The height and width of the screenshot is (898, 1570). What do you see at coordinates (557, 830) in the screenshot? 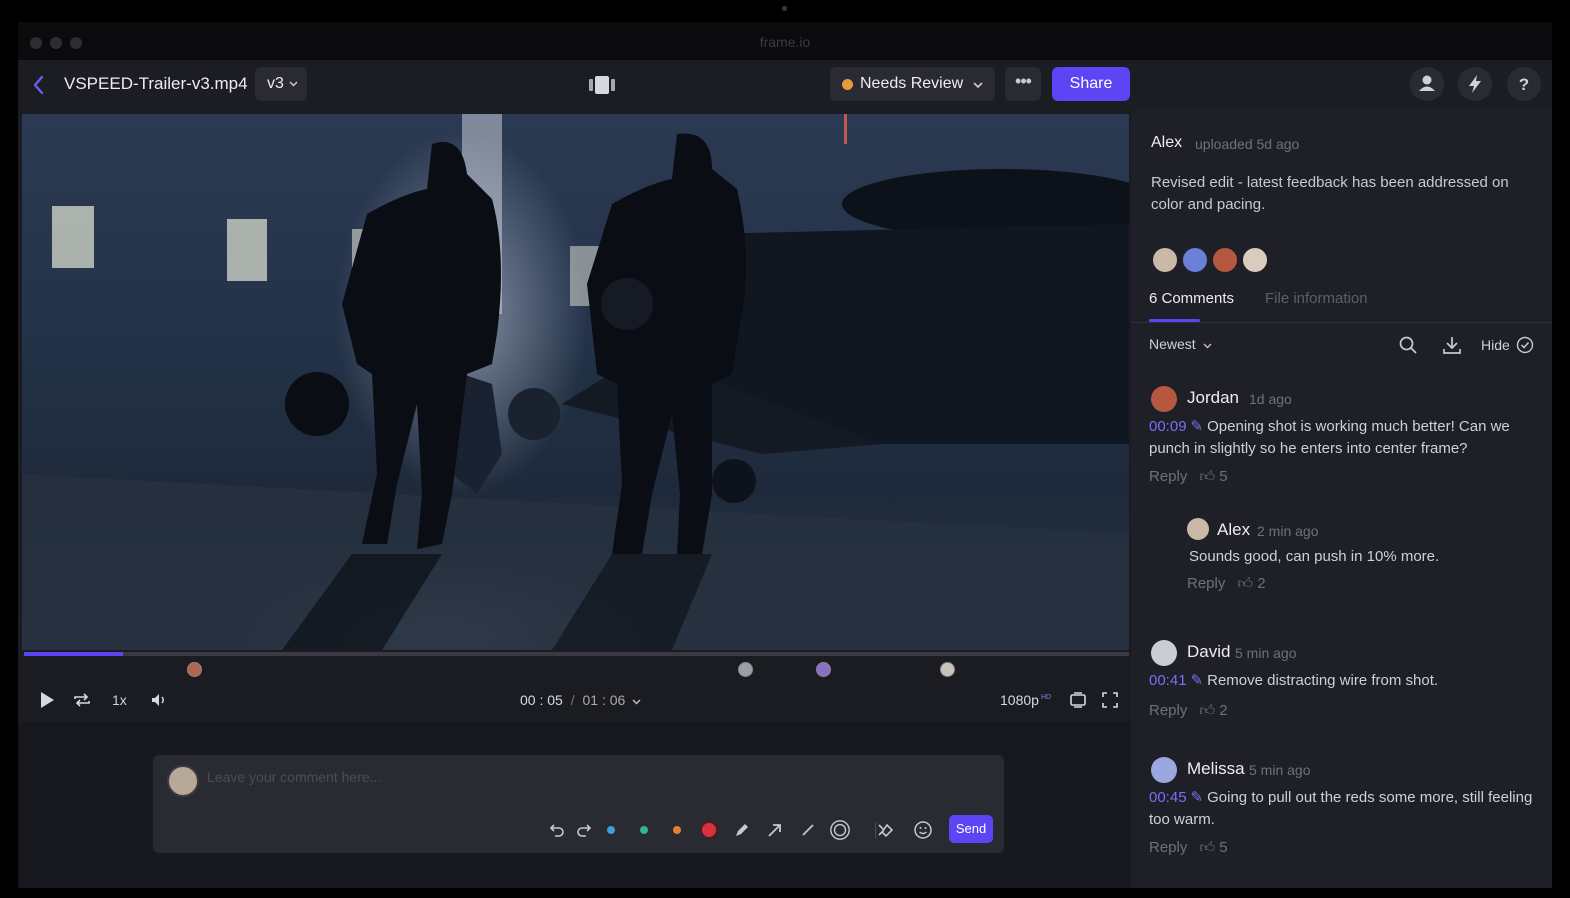
I see `undo-icon` at bounding box center [557, 830].